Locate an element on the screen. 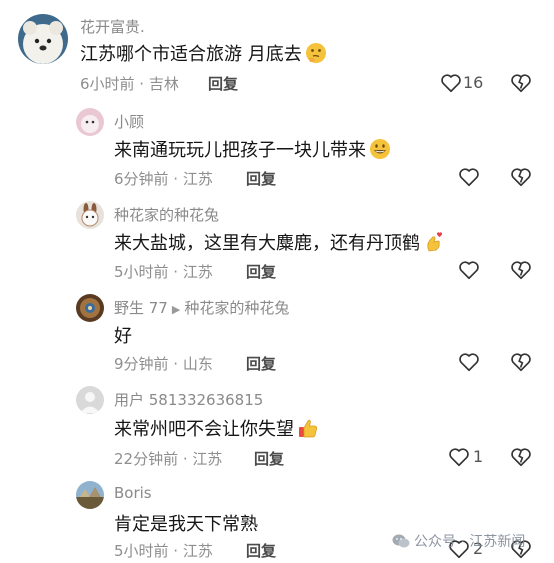 This screenshot has width=554, height=563. reply-to-name: 种花家的种花兔 is located at coordinates (236, 308).